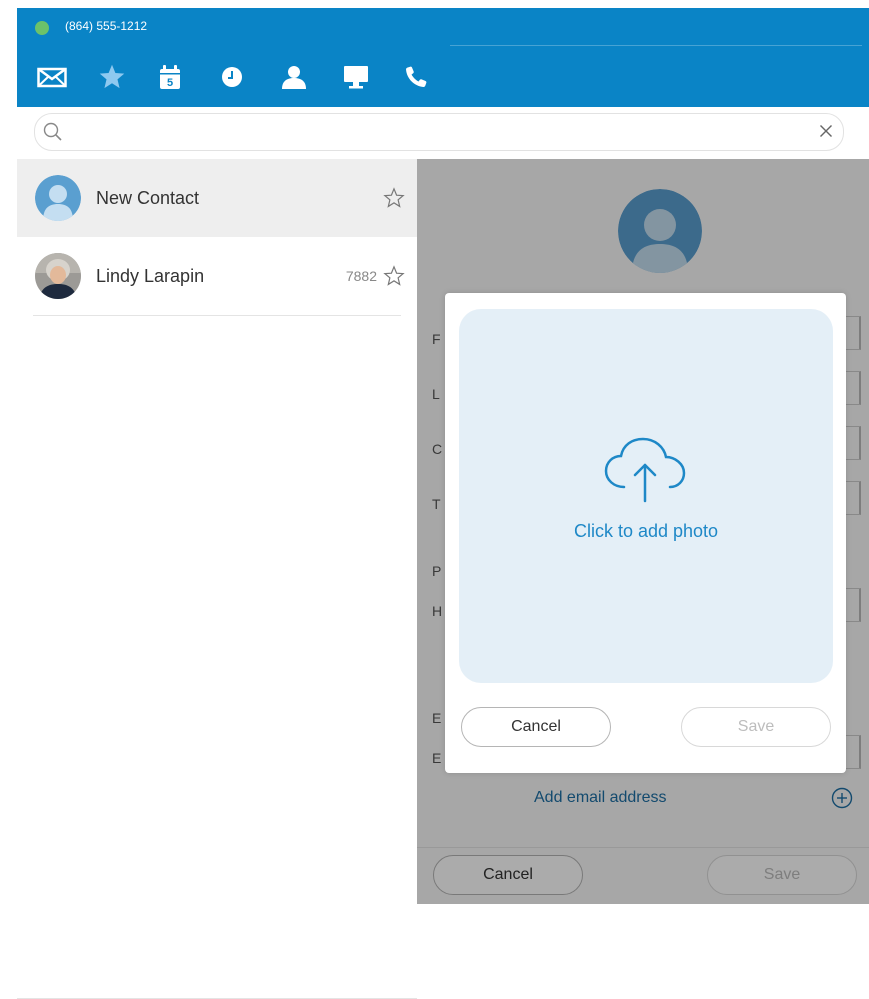 Image resolution: width=869 pixels, height=999 pixels. I want to click on list-item-lindy-larapin: Lindy Larapin 7882, so click(219, 276).